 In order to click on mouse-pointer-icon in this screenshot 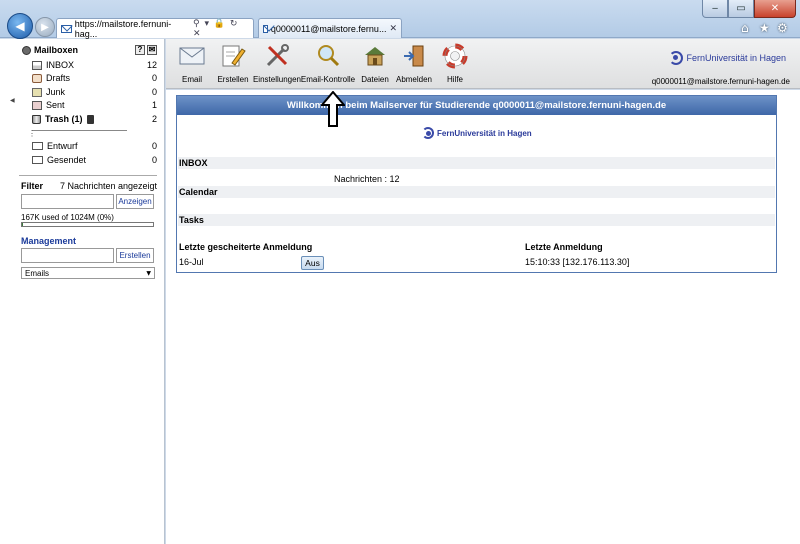, I will do `click(333, 109)`.